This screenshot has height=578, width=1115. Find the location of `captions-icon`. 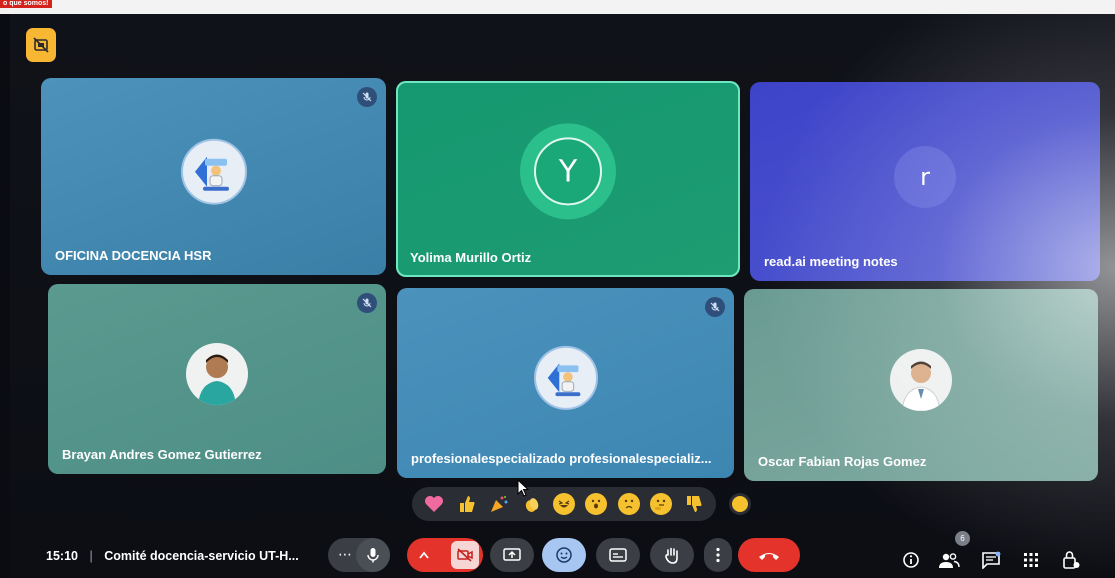

captions-icon is located at coordinates (618, 555).